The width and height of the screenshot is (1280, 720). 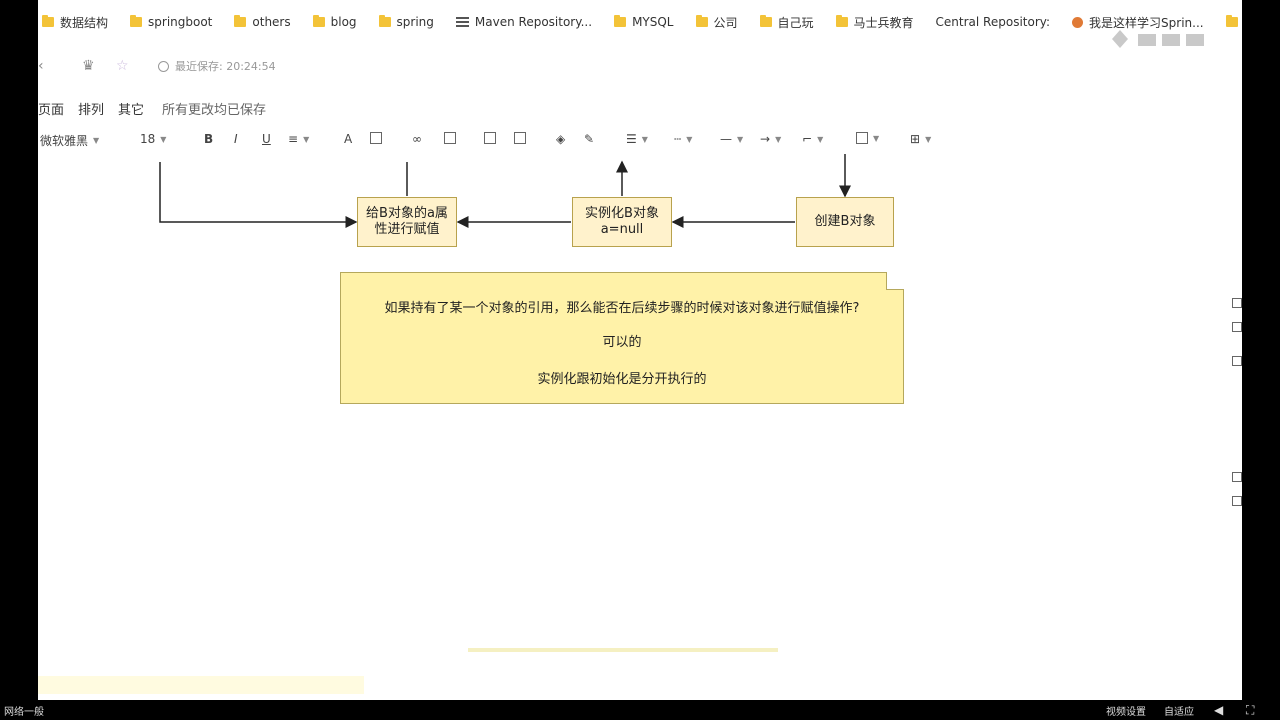 What do you see at coordinates (462, 22) in the screenshot?
I see `maven-icon` at bounding box center [462, 22].